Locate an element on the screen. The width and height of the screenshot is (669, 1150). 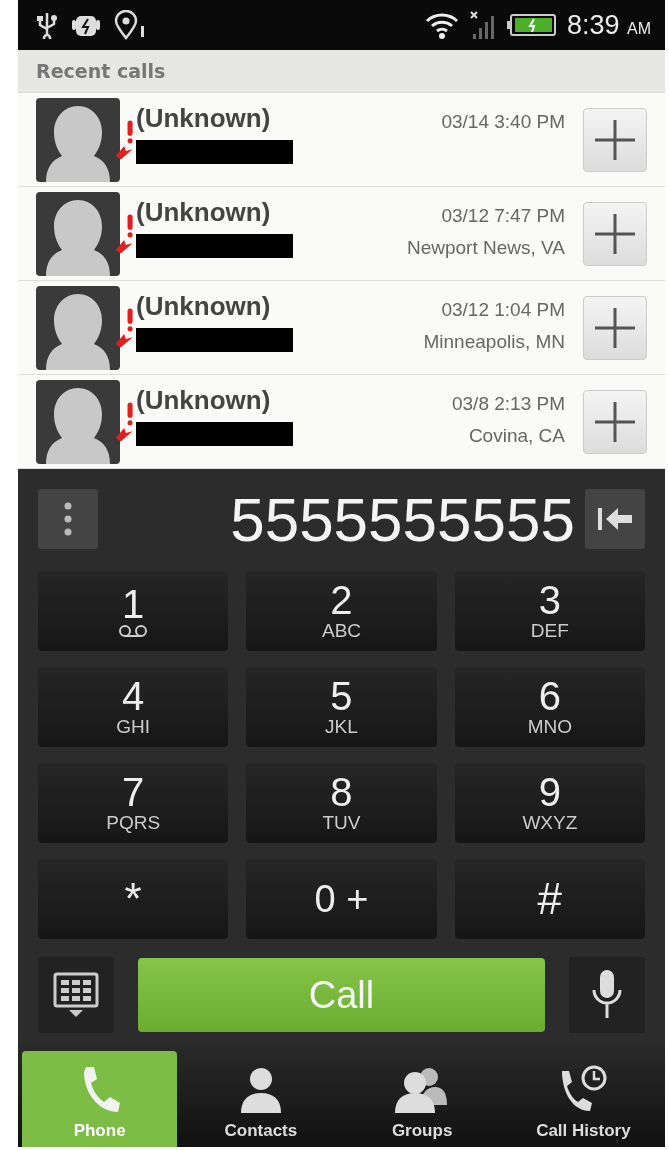
people-icon is located at coordinates (422, 1090).